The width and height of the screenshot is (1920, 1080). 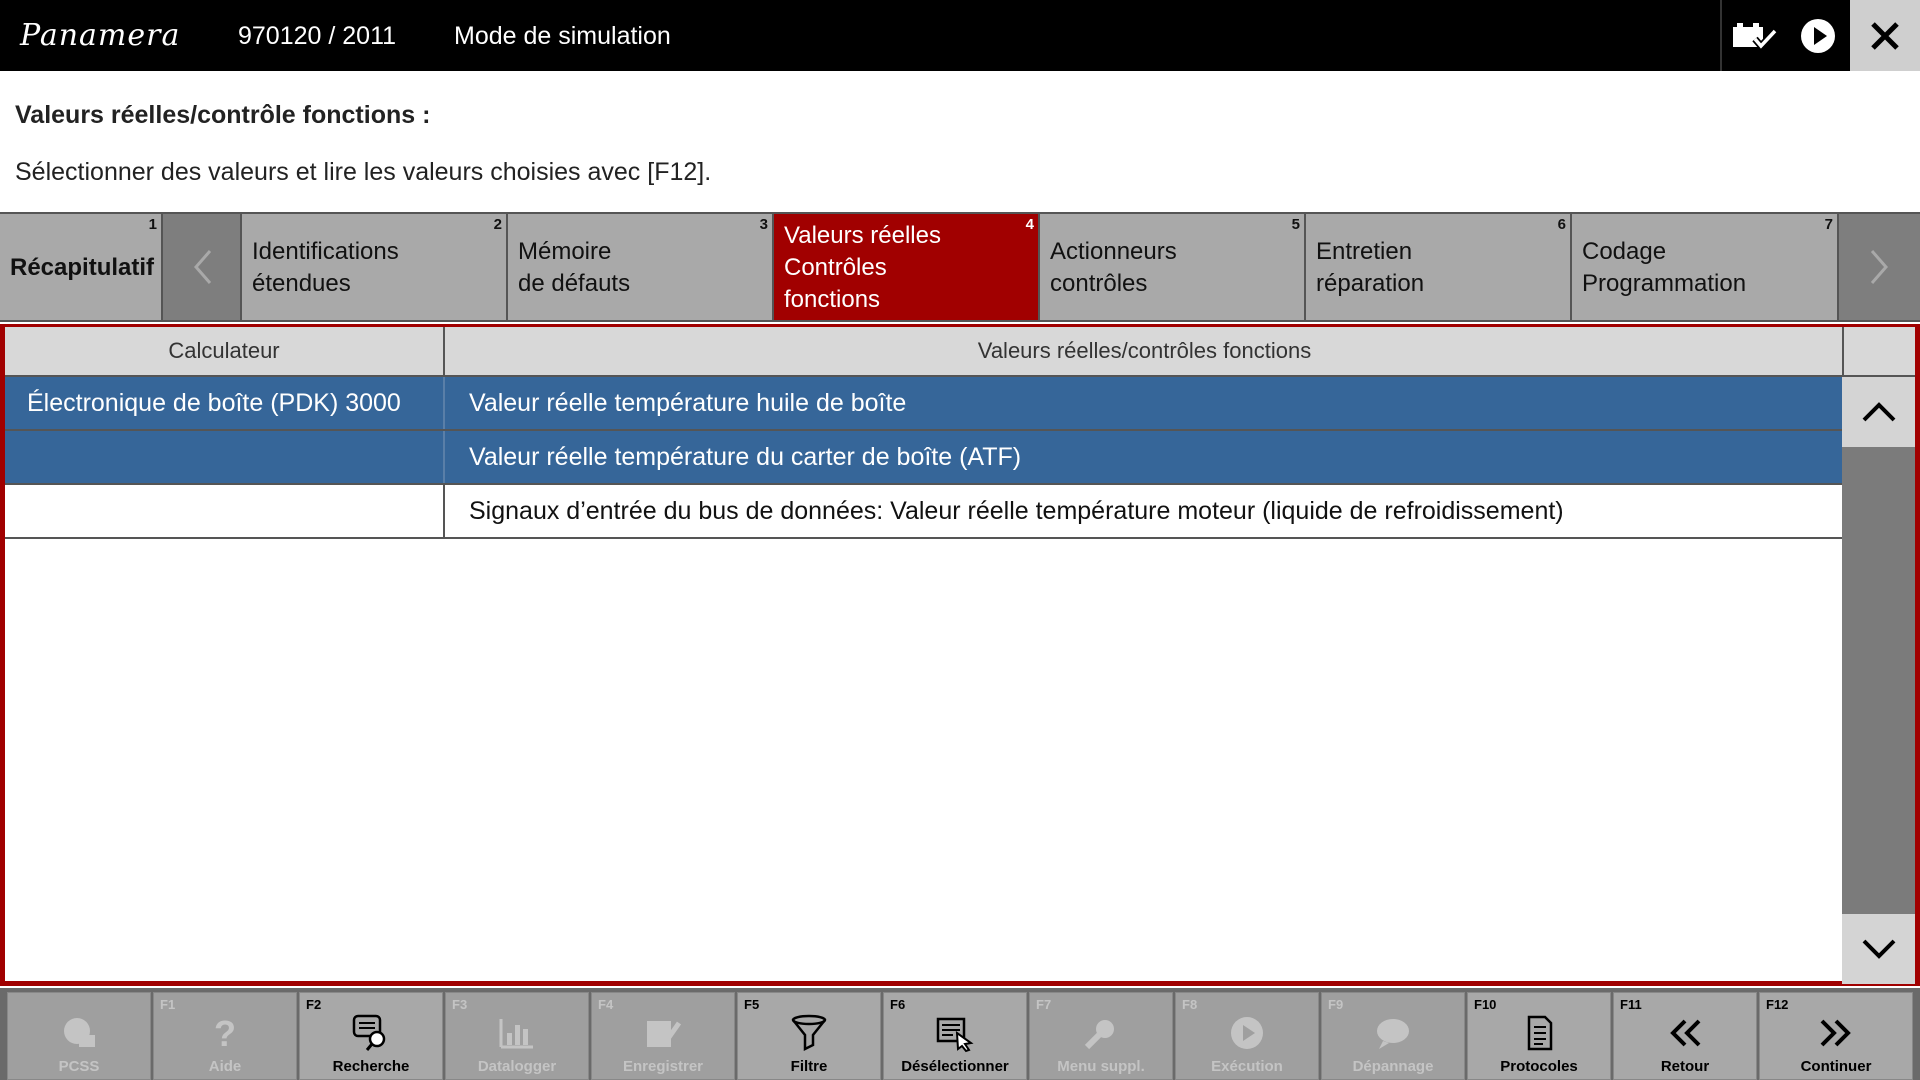 I want to click on tab-memoire-defauts: 3 Mémoire de défauts, so click(x=641, y=267).